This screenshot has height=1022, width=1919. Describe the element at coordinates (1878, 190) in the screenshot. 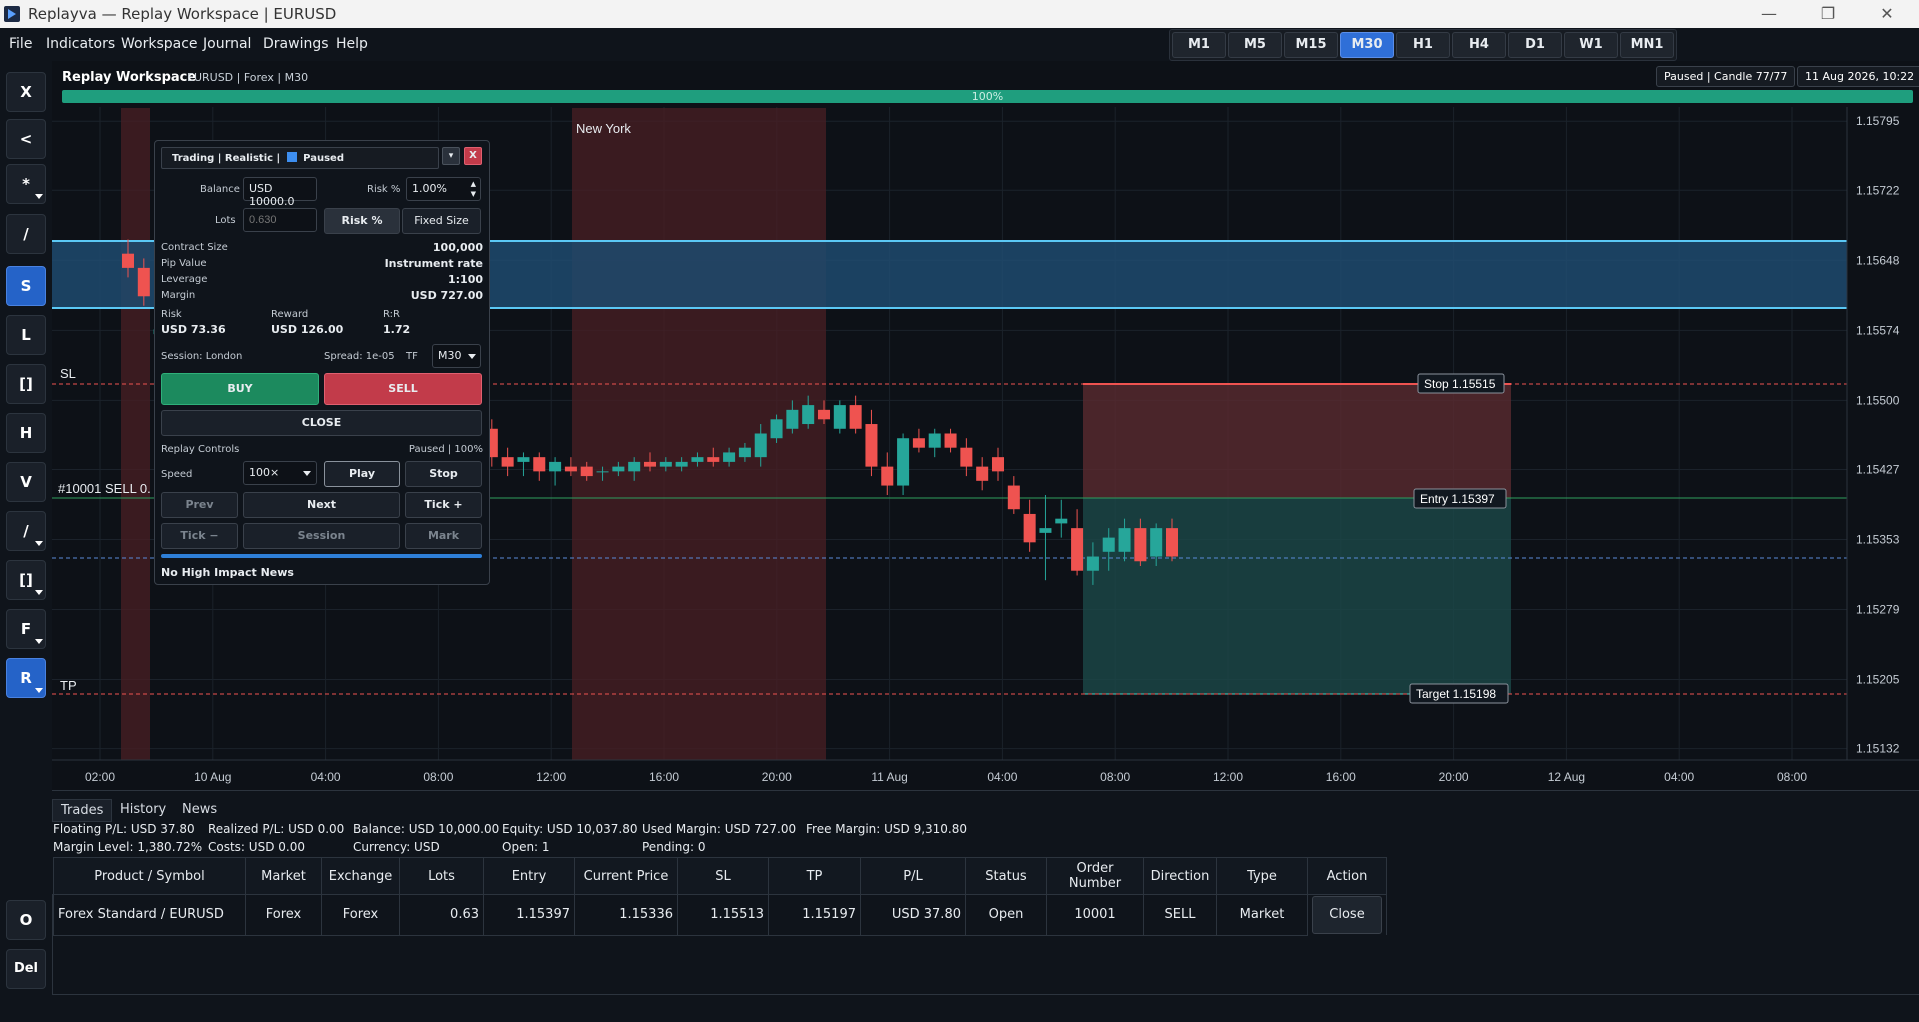

I see `price-tick-label: 1.15722` at that location.